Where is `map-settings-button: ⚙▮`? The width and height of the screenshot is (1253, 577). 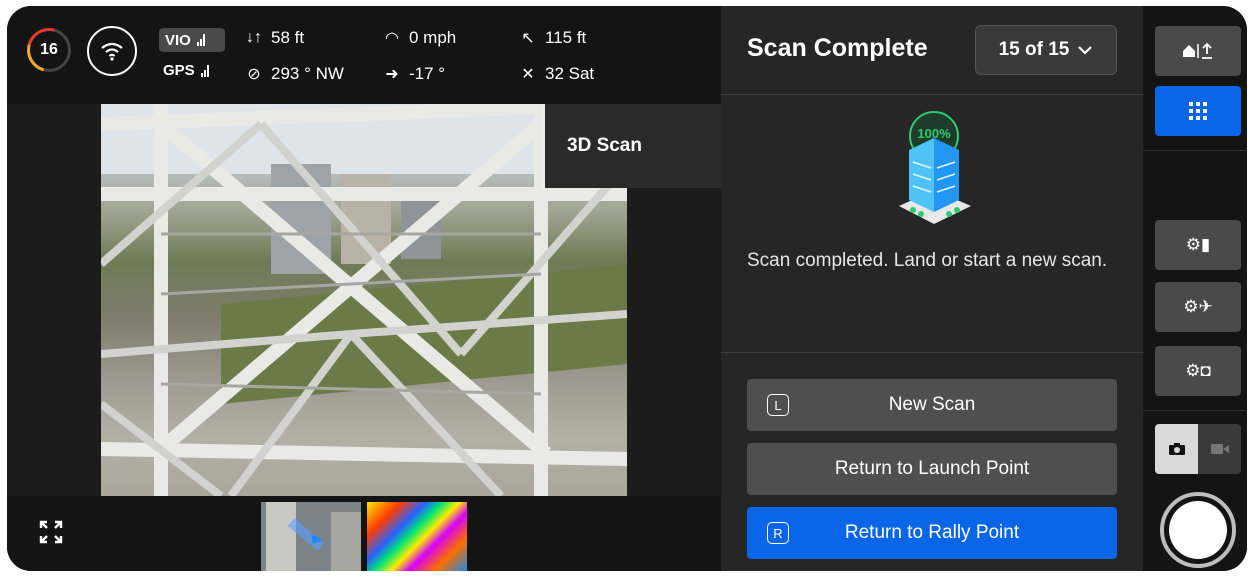 map-settings-button: ⚙▮ is located at coordinates (1198, 245).